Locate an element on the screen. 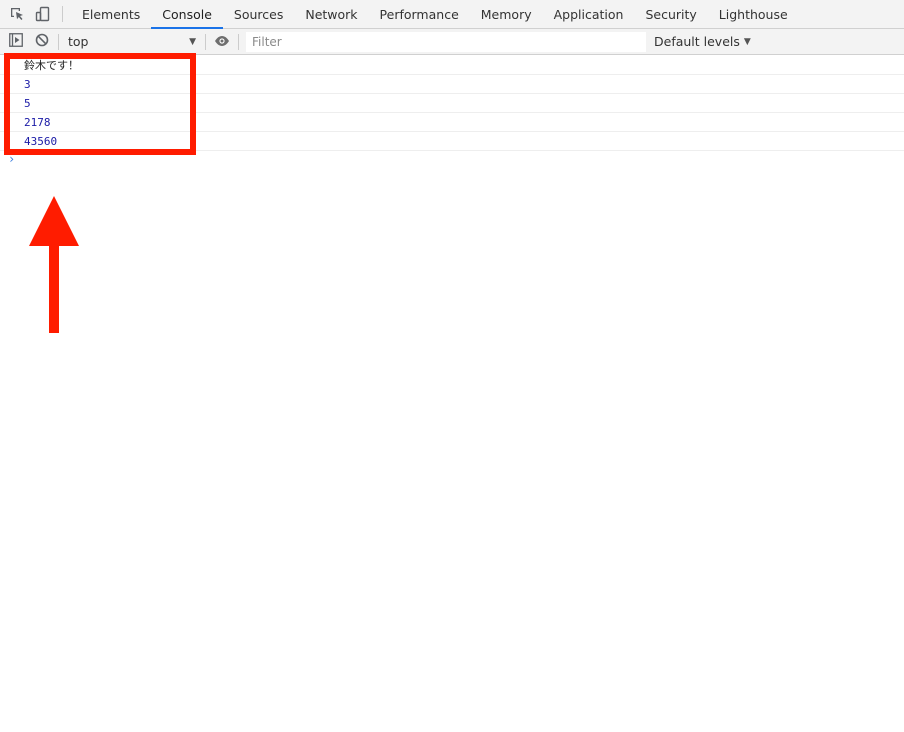  tab-network: Network is located at coordinates (331, 14).